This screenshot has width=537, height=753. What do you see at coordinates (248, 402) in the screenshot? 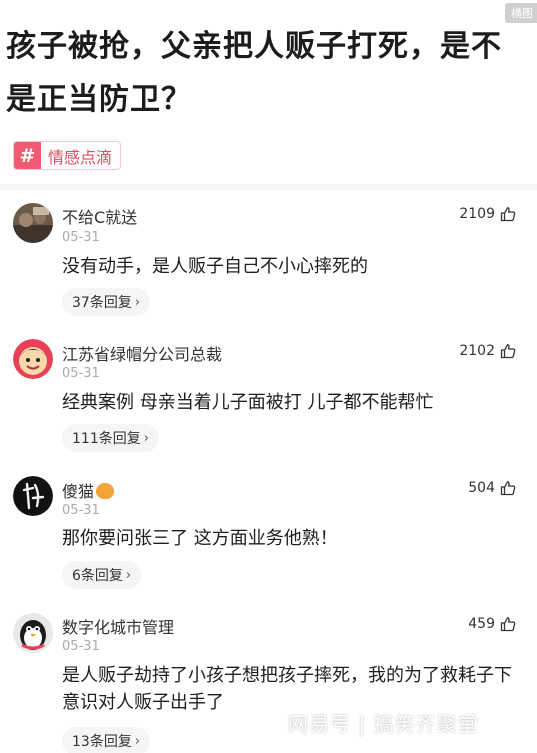
I see `comment-text: 经典案例 母亲当着儿子面被打 儿子都不能帮忙` at bounding box center [248, 402].